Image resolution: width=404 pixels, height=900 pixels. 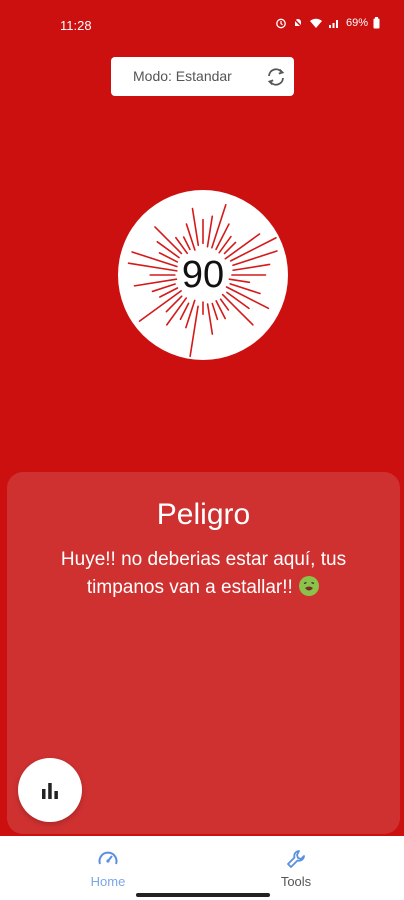 I want to click on nav-item-tools: Tools, so click(x=296, y=868).